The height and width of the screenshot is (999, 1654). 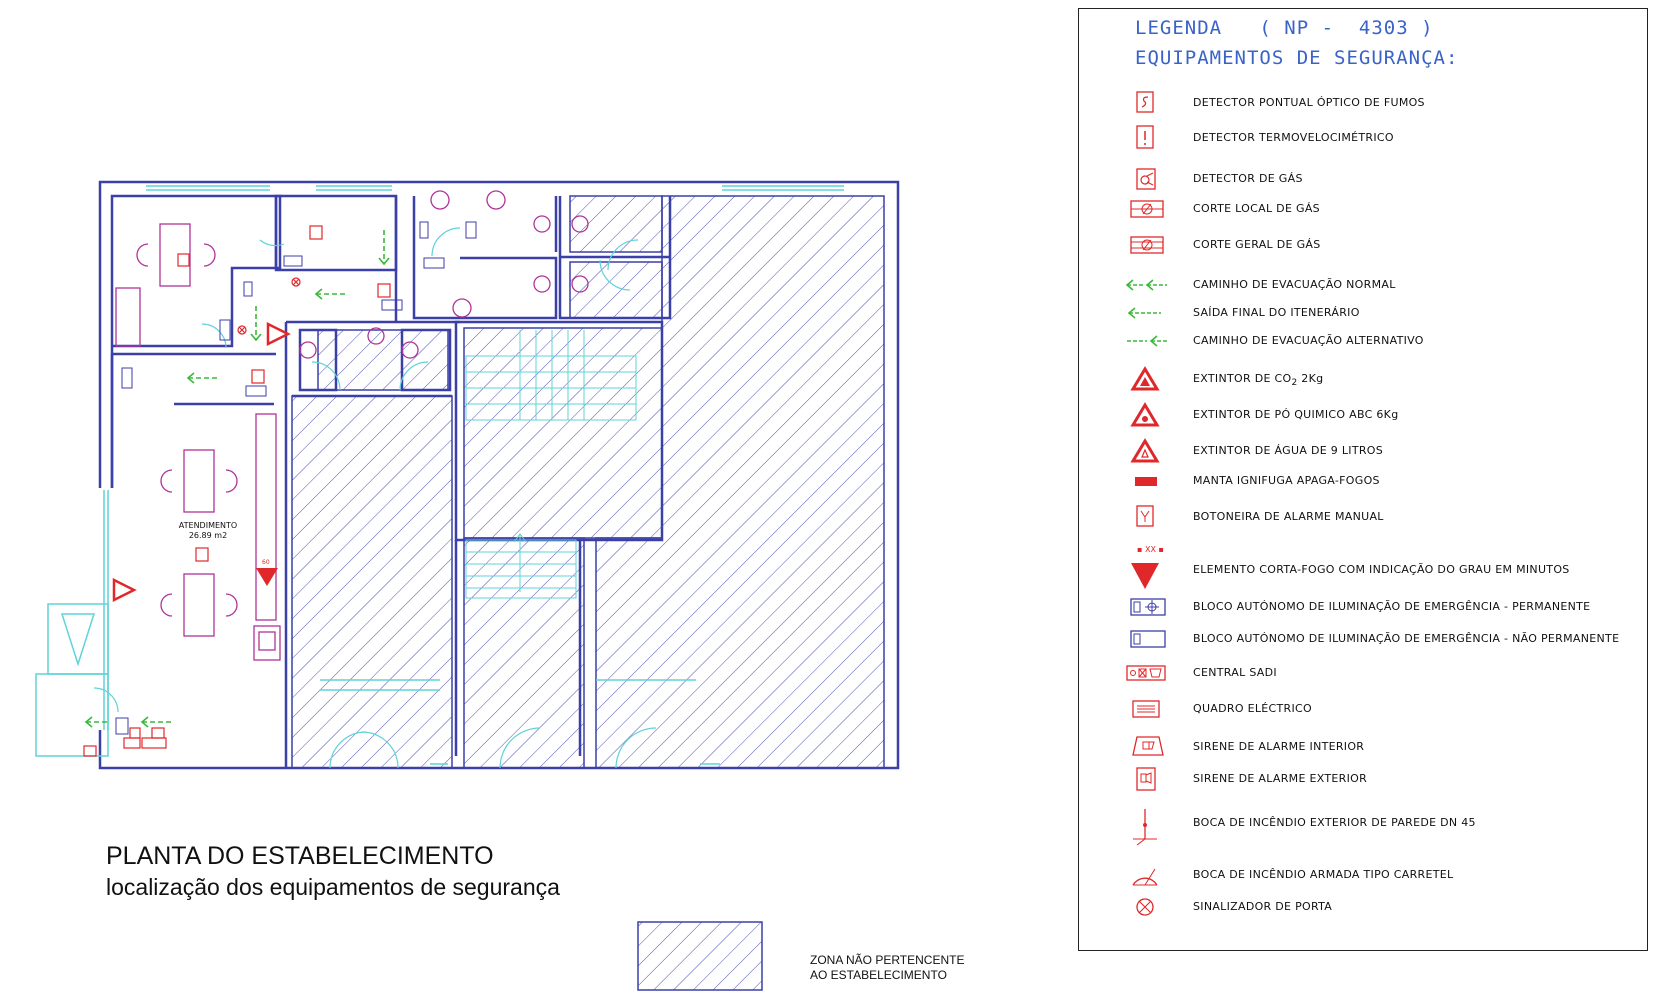 What do you see at coordinates (1145, 517) in the screenshot?
I see `manual-alarm-button-icon` at bounding box center [1145, 517].